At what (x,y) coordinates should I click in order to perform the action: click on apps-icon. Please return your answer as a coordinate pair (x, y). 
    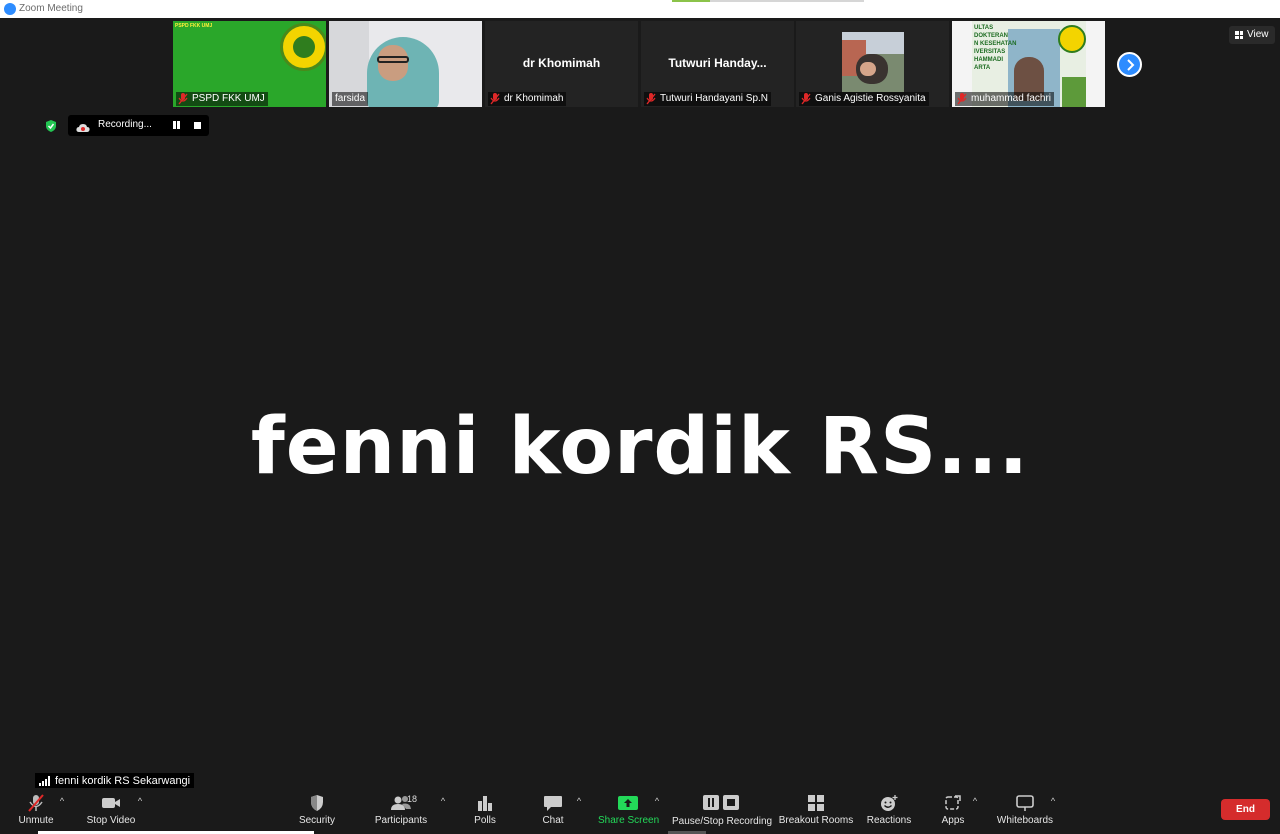
    Looking at the image, I should click on (953, 803).